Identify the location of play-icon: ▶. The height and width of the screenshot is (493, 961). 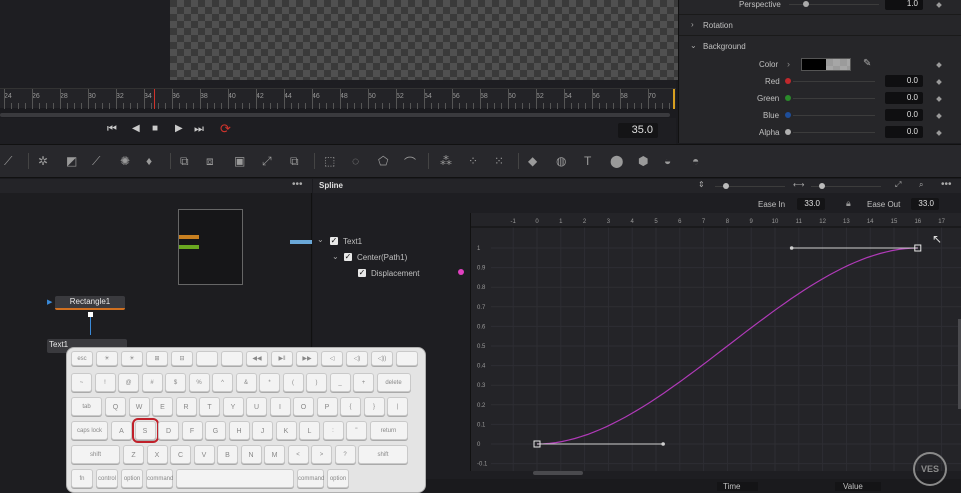
(179, 128).